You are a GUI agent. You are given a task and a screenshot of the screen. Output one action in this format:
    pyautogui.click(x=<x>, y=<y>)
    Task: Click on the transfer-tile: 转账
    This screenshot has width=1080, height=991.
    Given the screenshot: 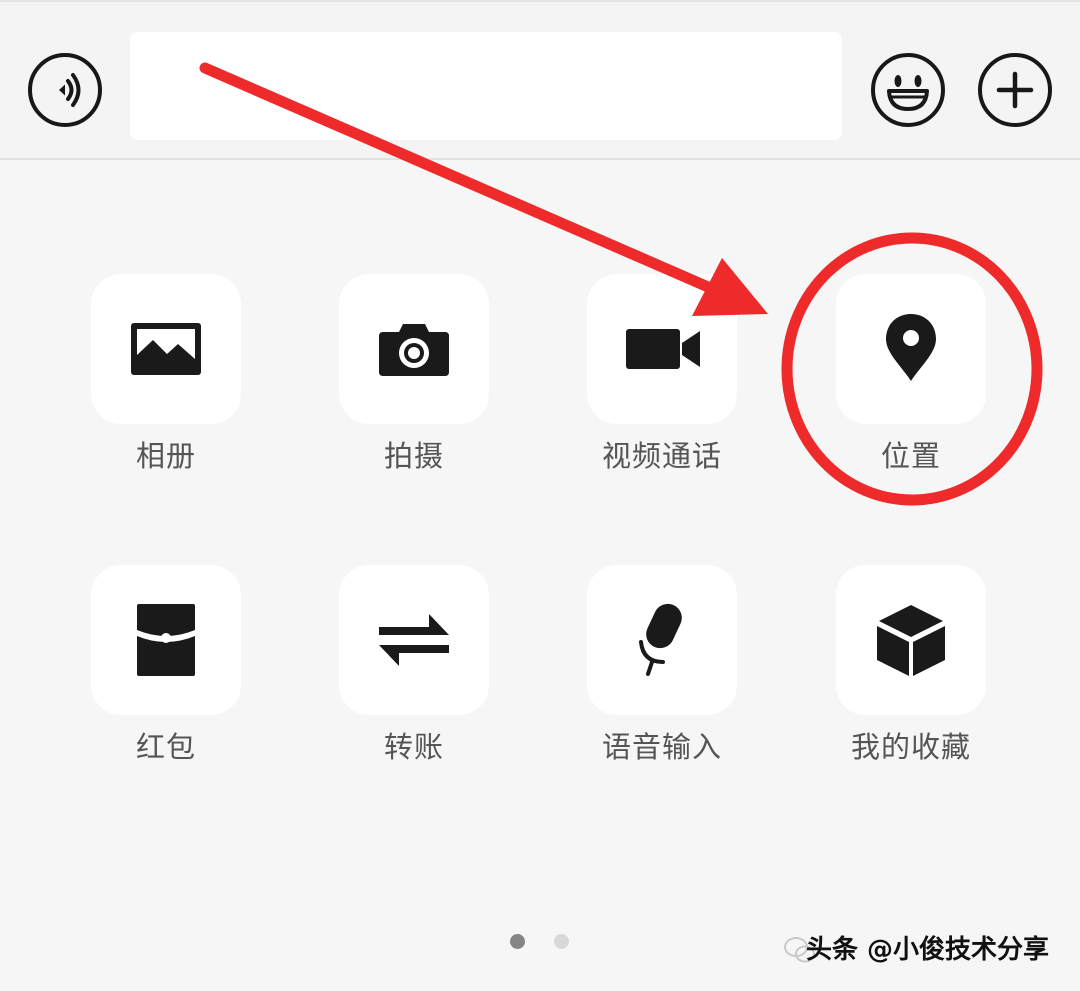 What is the action you would take?
    pyautogui.click(x=414, y=665)
    